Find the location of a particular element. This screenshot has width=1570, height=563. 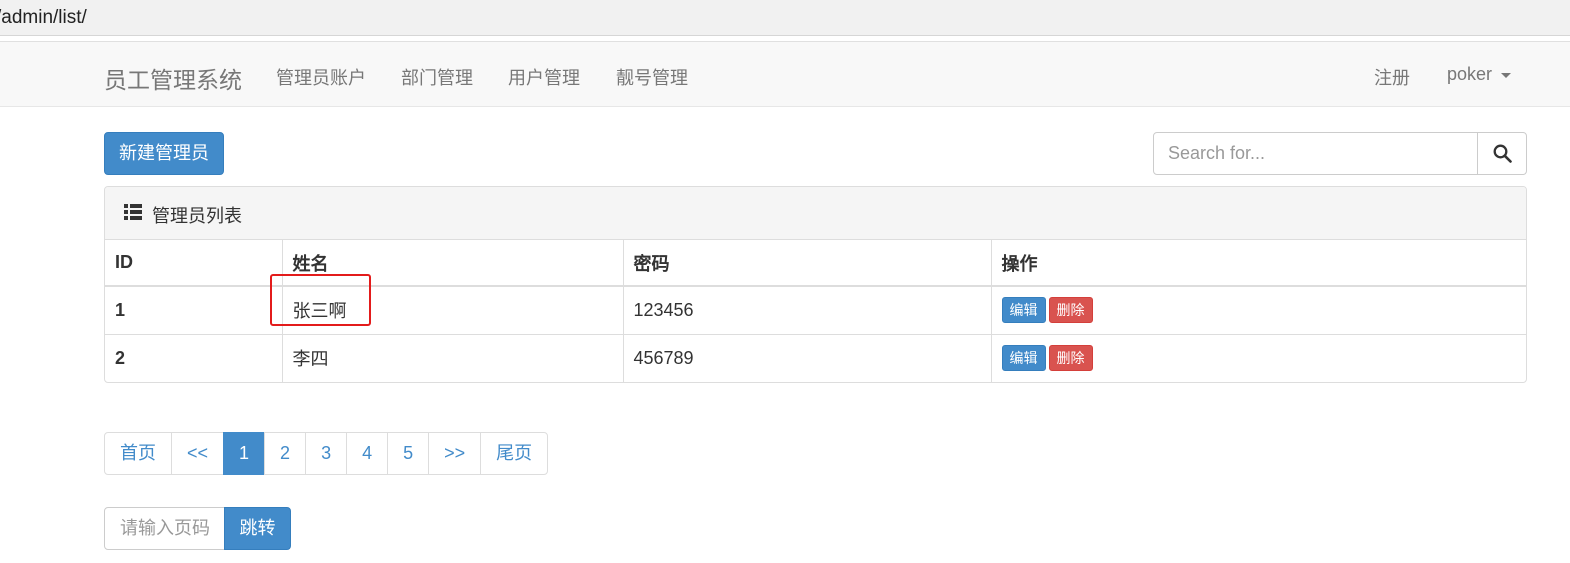

cell-name: 李四 is located at coordinates (452, 357).